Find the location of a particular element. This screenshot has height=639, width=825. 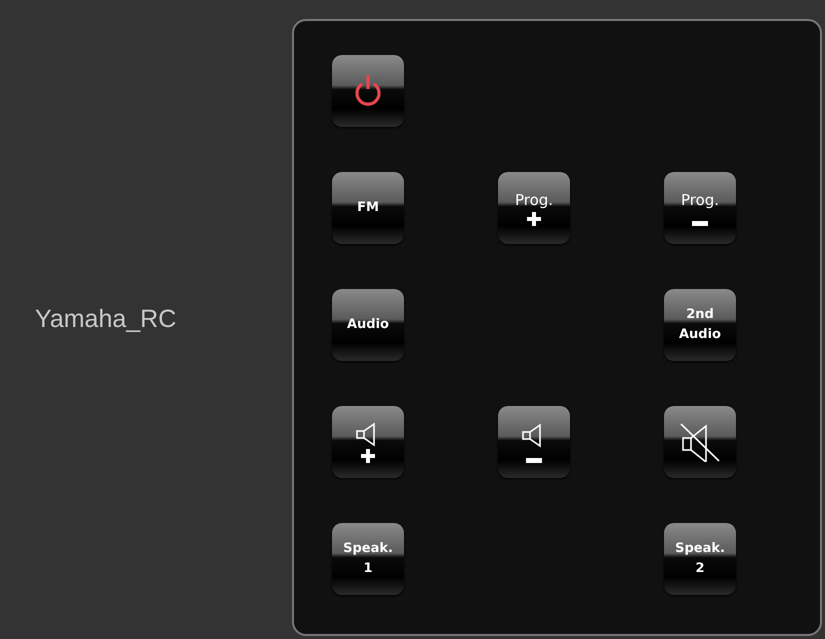

program-up-button: Prog. is located at coordinates (534, 208).